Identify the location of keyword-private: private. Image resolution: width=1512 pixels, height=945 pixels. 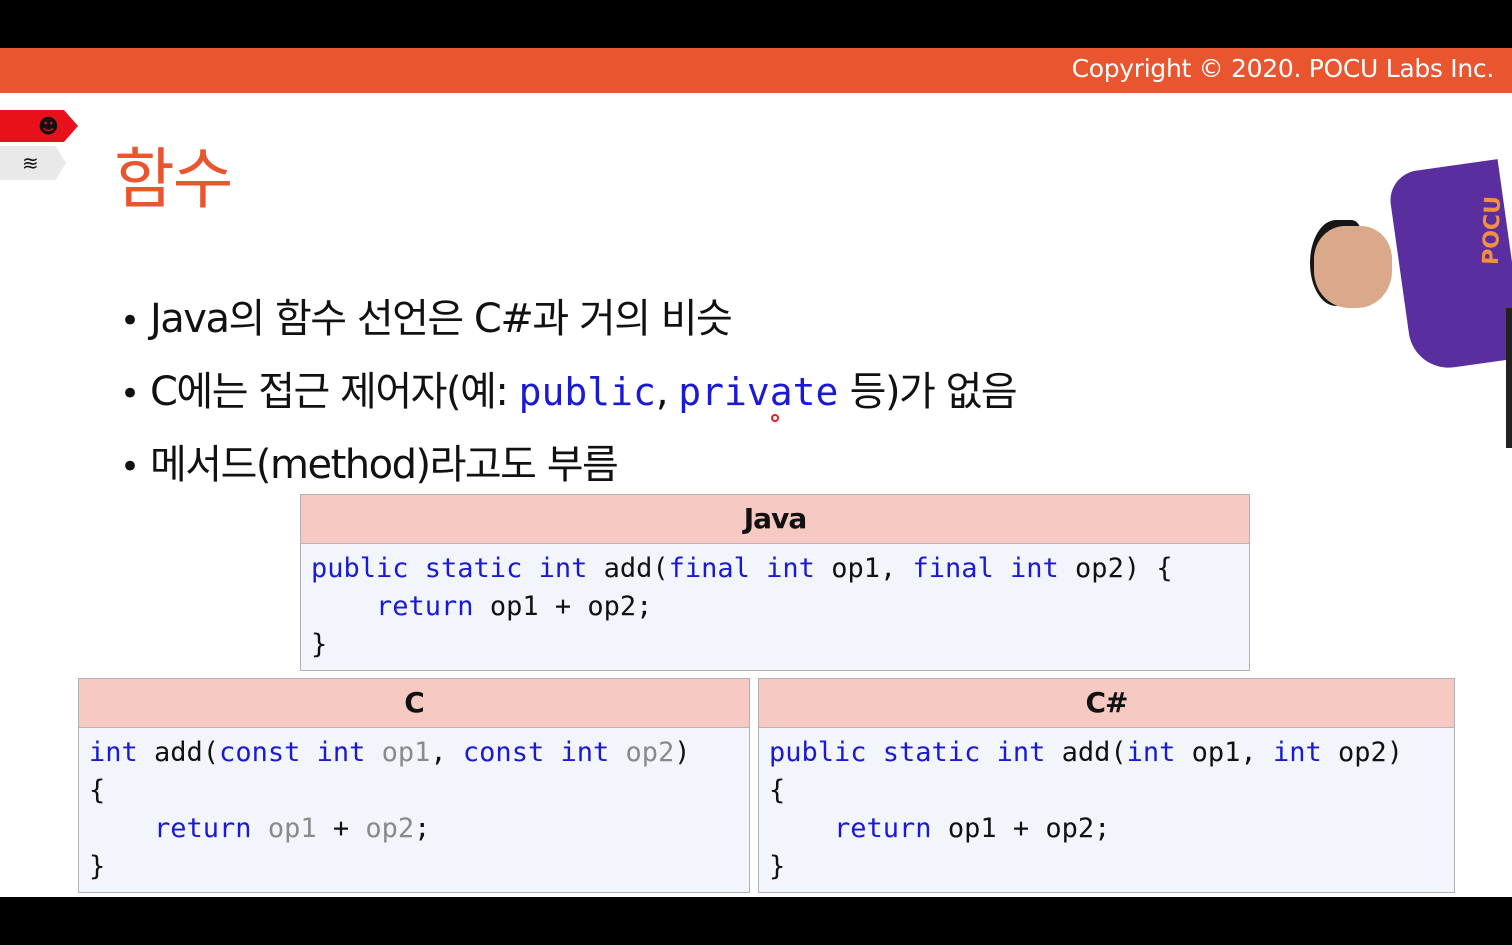
(758, 392).